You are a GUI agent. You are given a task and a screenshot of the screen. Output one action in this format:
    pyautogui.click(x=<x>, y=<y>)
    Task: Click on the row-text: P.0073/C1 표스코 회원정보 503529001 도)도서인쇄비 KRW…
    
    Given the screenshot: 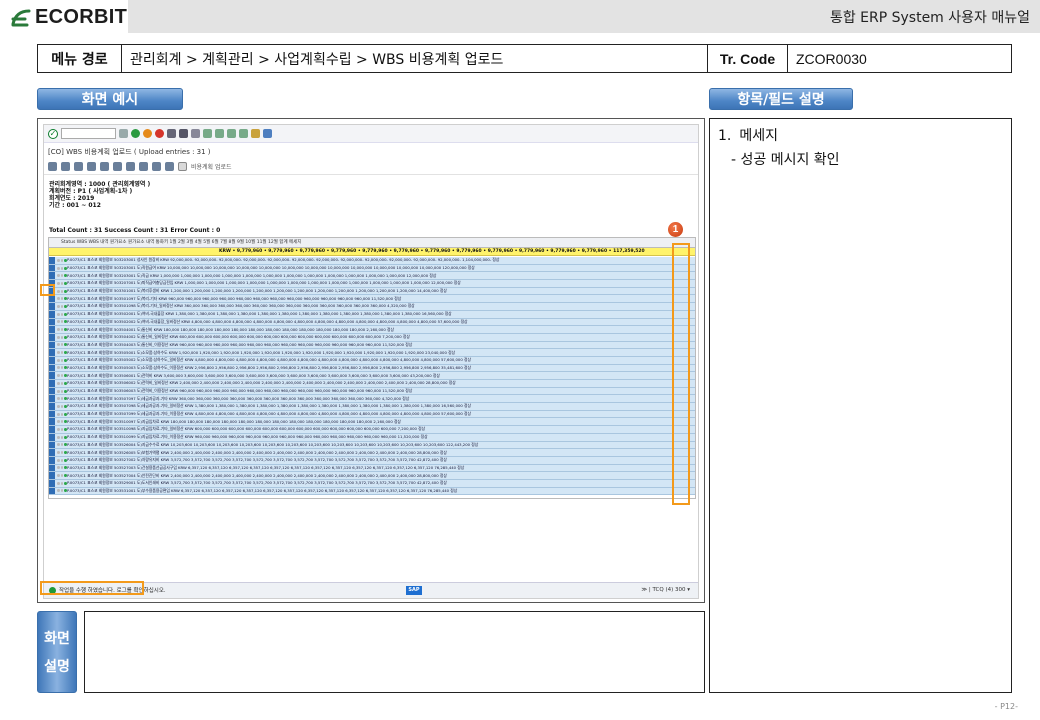 What is the action you would take?
    pyautogui.click(x=257, y=483)
    